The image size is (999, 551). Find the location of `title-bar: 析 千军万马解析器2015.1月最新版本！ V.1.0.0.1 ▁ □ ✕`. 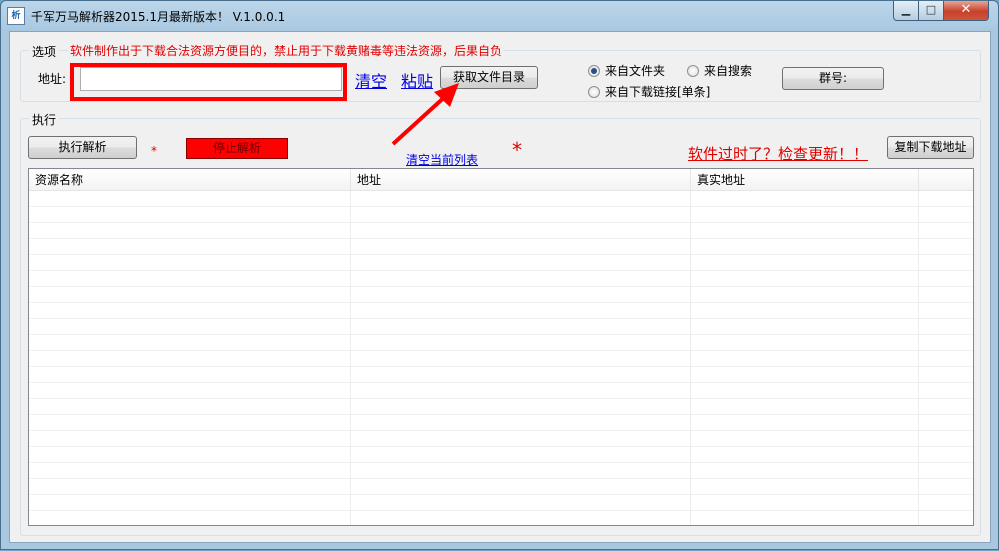

title-bar: 析 千军万马解析器2015.1月最新版本！ V.1.0.0.1 ▁ □ ✕ is located at coordinates (499, 16).